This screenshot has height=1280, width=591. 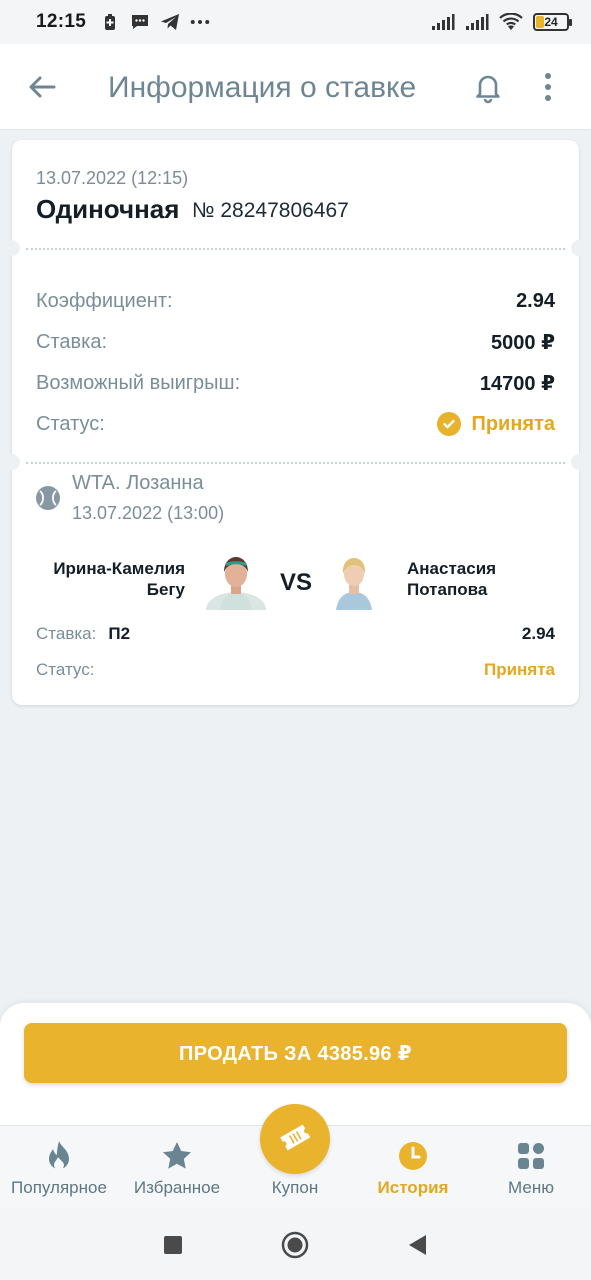 What do you see at coordinates (119, 579) in the screenshot?
I see `player1-name: Ирина-Камелия Бегу` at bounding box center [119, 579].